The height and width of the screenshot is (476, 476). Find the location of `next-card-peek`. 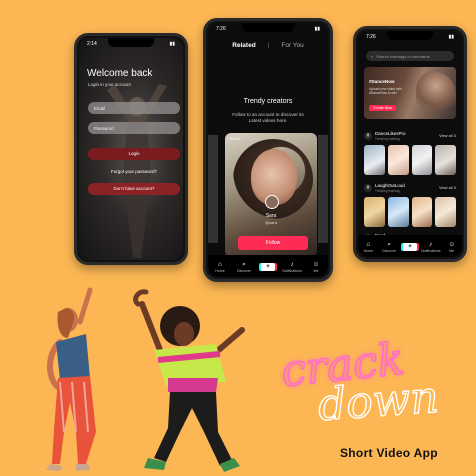

next-card-peek is located at coordinates (323, 189).